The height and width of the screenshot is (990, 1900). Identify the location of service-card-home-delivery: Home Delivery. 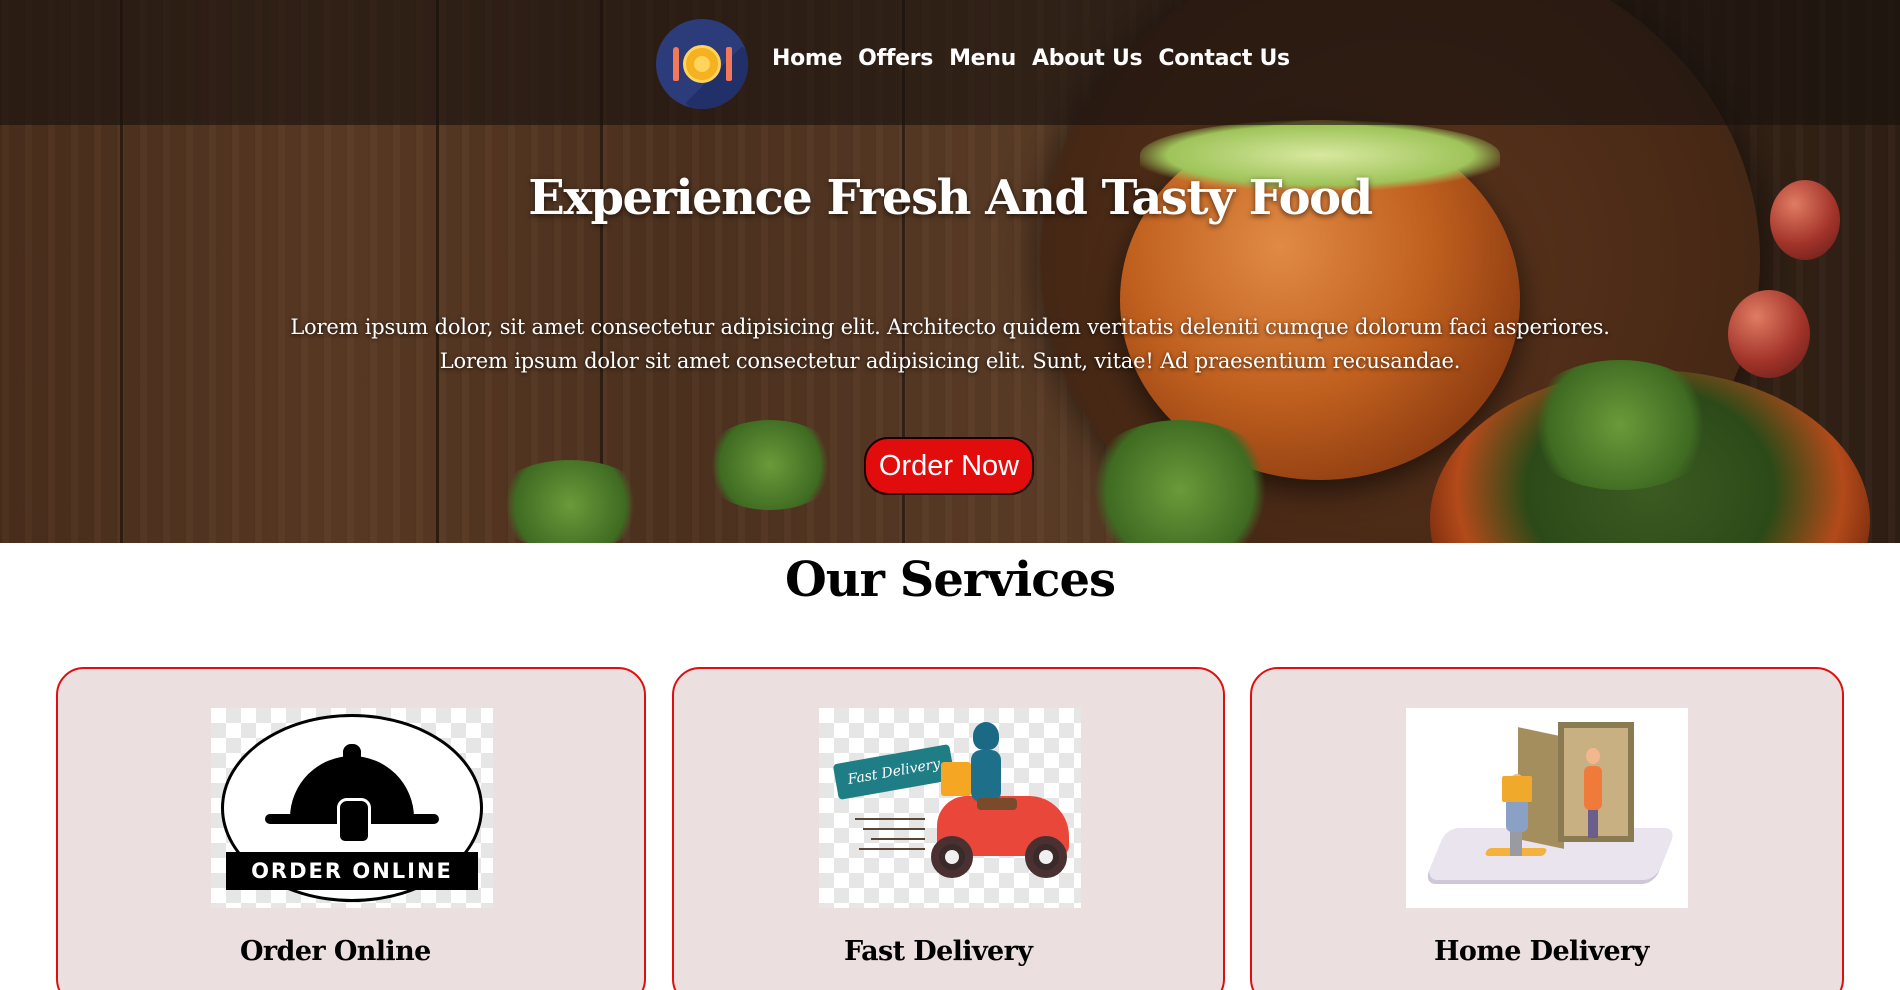
(1547, 828).